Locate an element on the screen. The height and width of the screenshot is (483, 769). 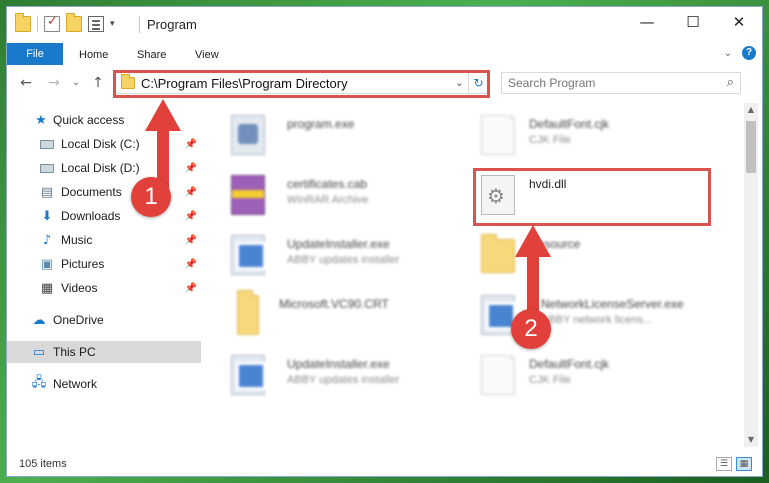
file-item: Microsoft.VC90.CRT is located at coordinates (331, 315).